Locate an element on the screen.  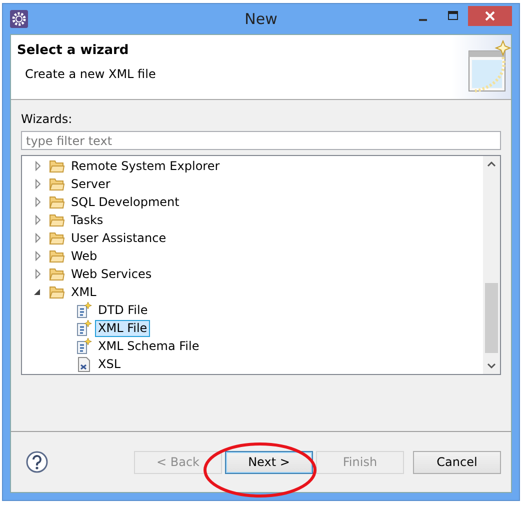
wizard-description: Create a new XML file is located at coordinates (91, 74).